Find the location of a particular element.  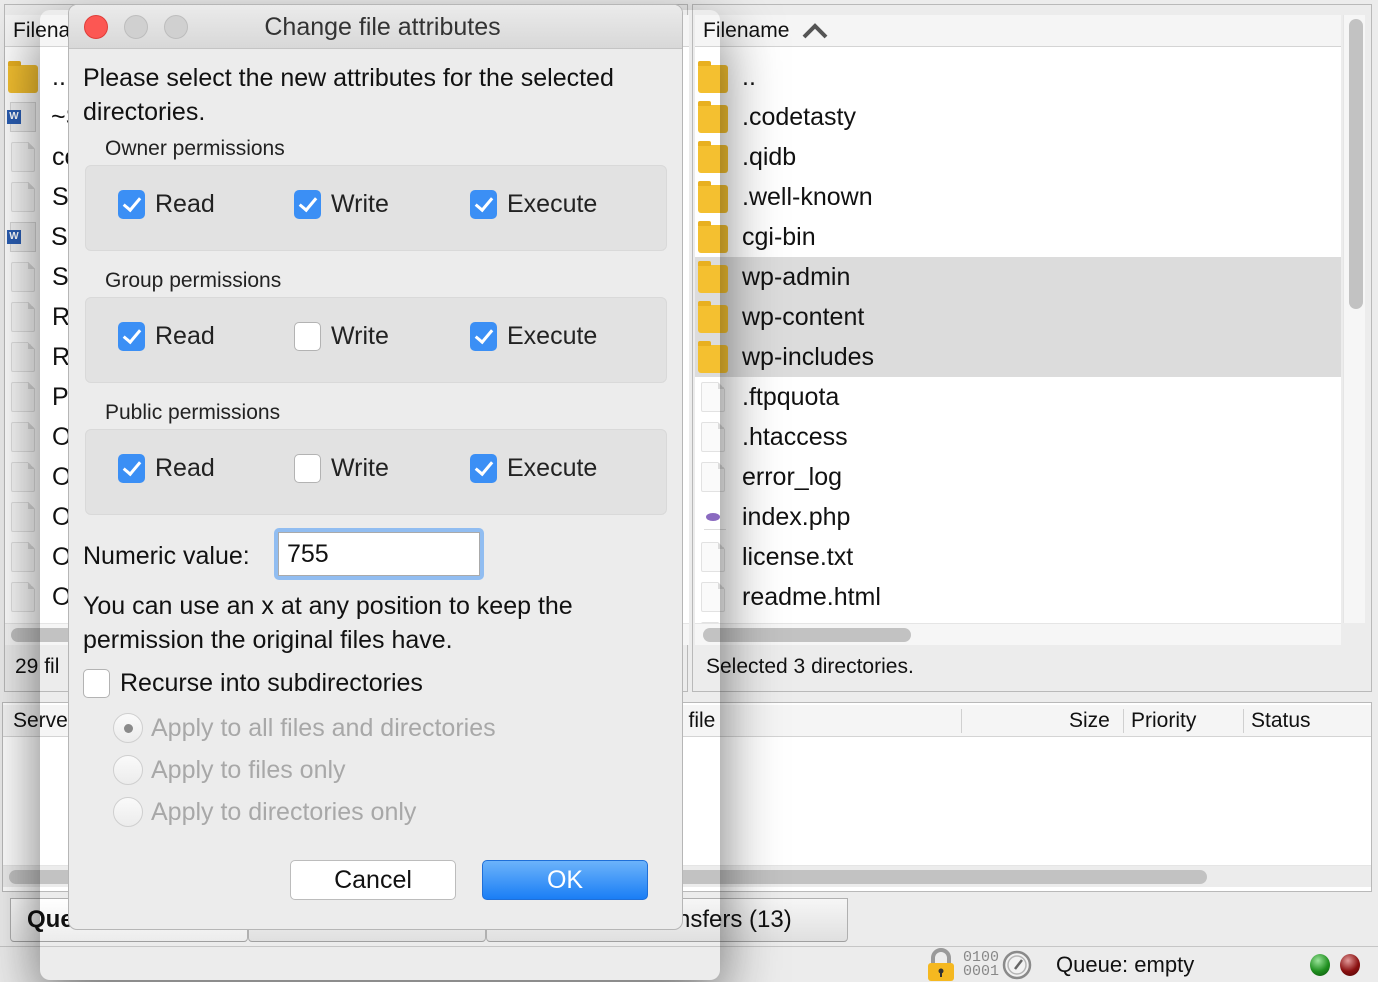

file-name: .qidb is located at coordinates (769, 156).